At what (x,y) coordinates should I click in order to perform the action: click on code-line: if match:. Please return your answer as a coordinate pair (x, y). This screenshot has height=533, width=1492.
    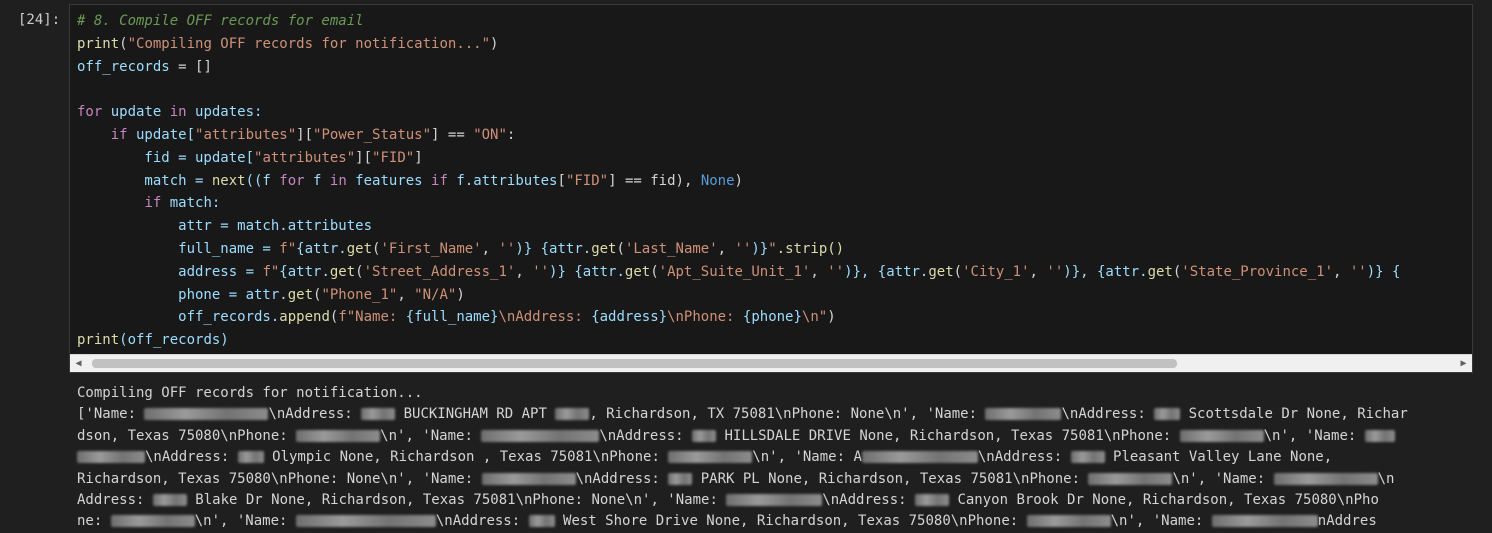
    Looking at the image, I should click on (738, 203).